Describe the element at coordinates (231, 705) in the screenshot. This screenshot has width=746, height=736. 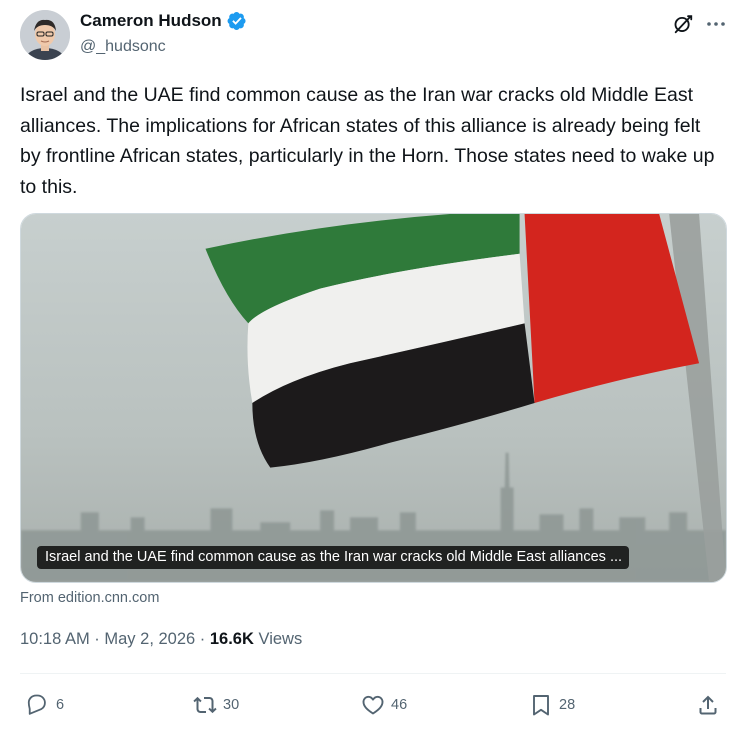
I see `retweet-count: 30` at that location.